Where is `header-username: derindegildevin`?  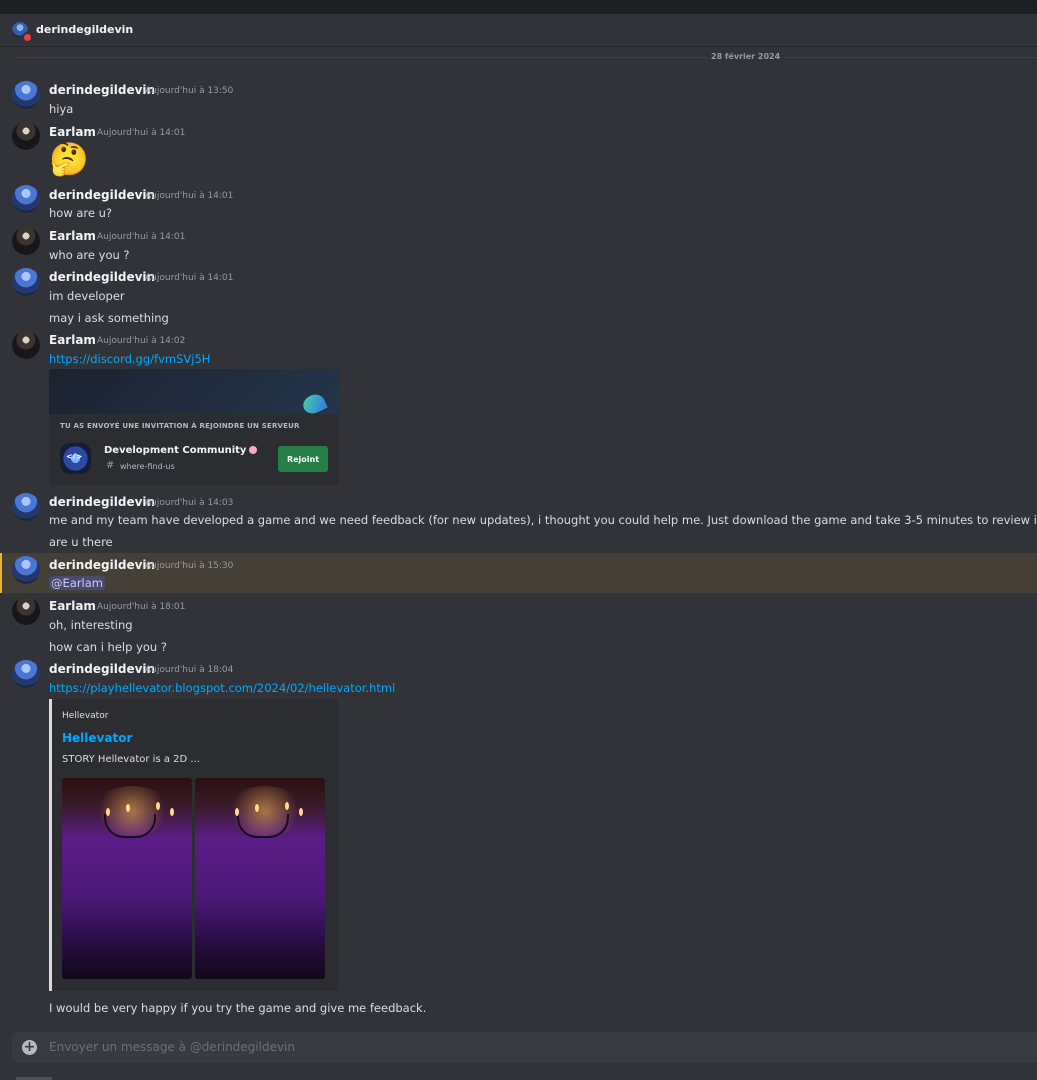 header-username: derindegildevin is located at coordinates (84, 29).